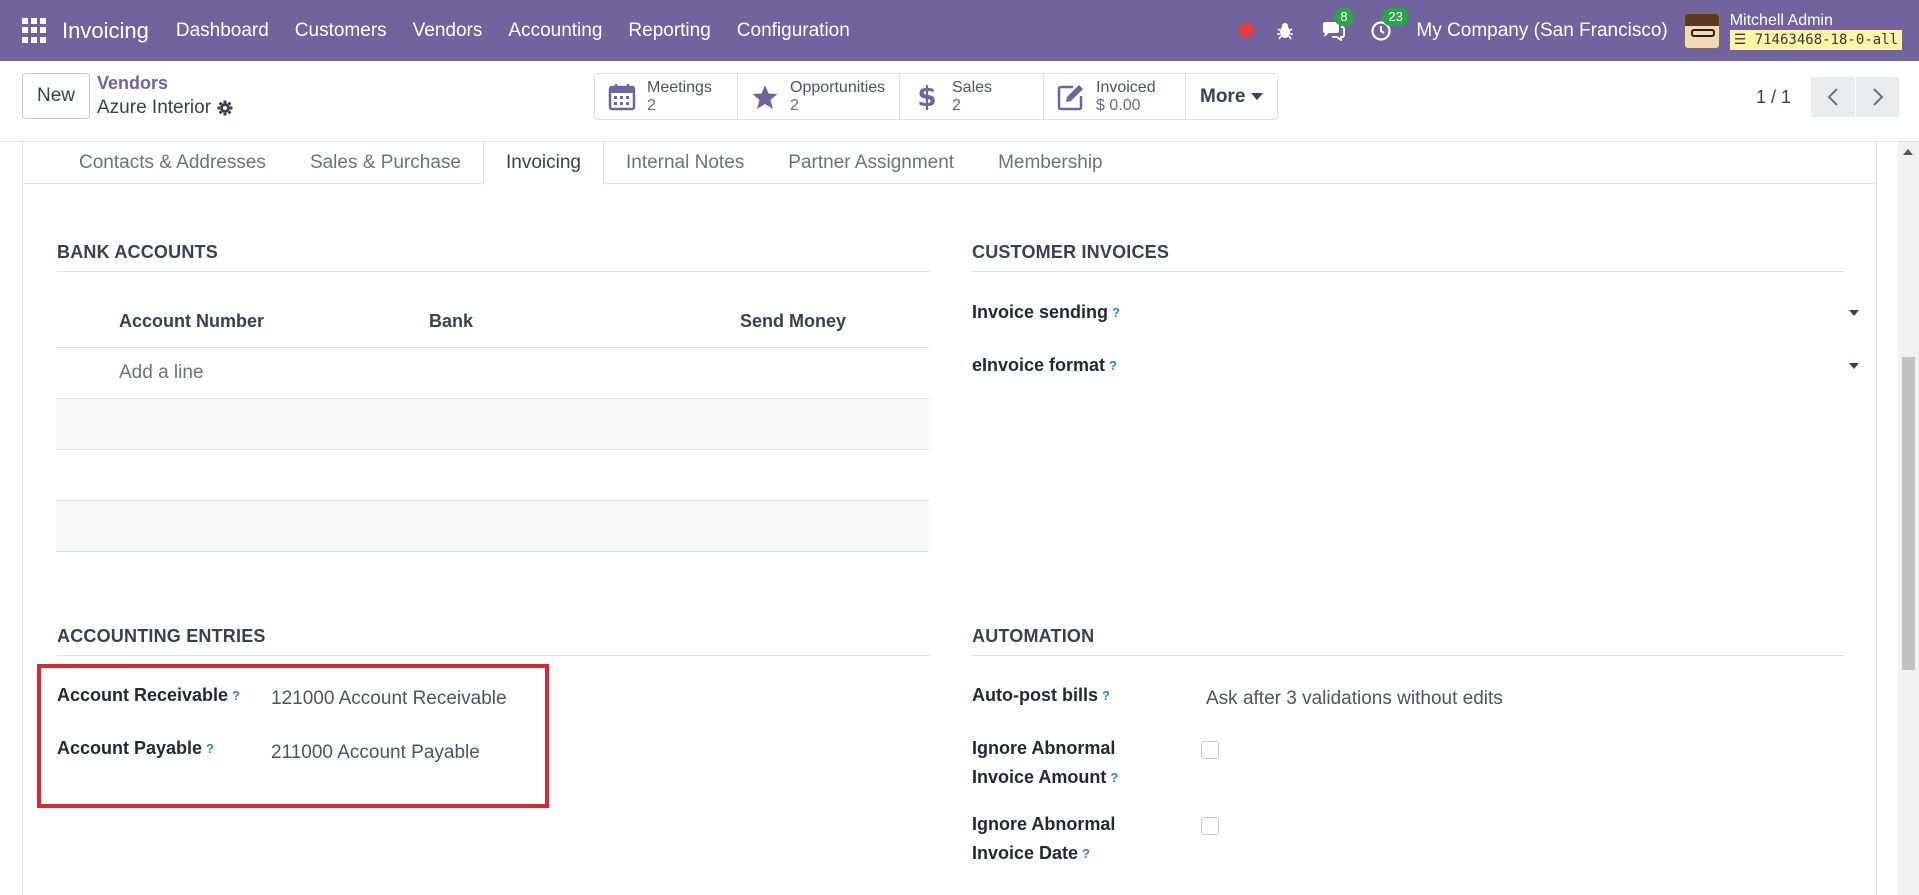 The image size is (1919, 895). Describe the element at coordinates (1041, 695) in the screenshot. I see `auto-post-bills-label: Auto-post bills?` at that location.